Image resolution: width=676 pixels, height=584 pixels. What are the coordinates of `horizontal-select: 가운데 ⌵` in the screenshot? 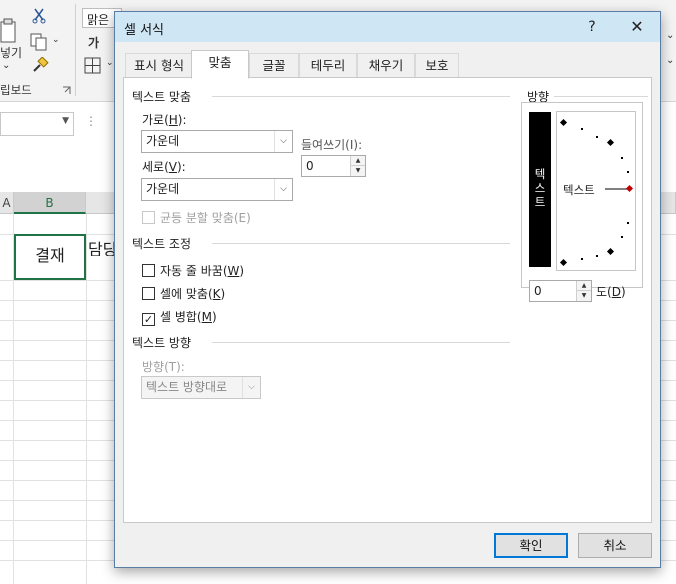 It's located at (217, 141).